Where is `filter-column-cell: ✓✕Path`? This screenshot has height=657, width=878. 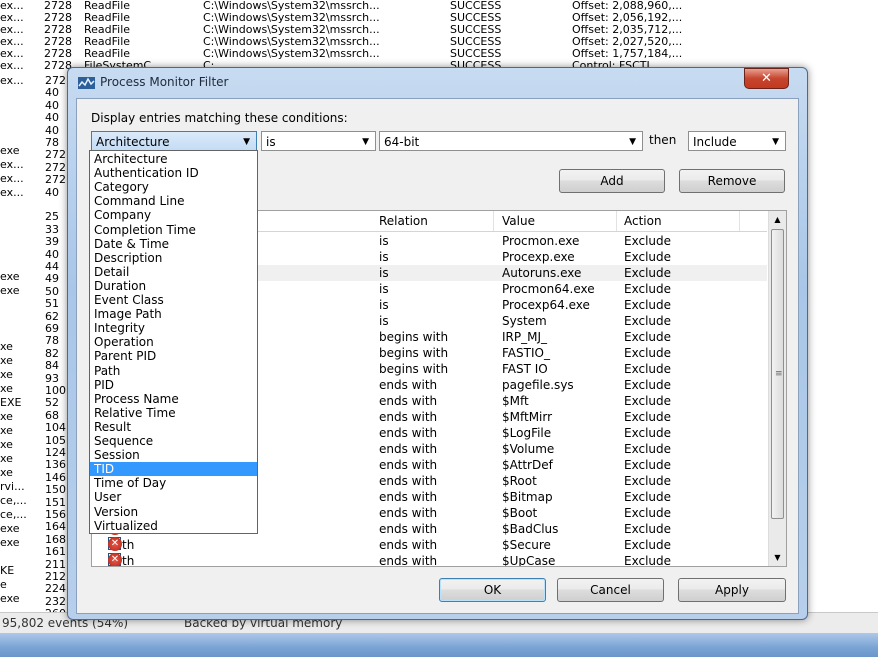 filter-column-cell: ✓✕Path is located at coordinates (121, 559).